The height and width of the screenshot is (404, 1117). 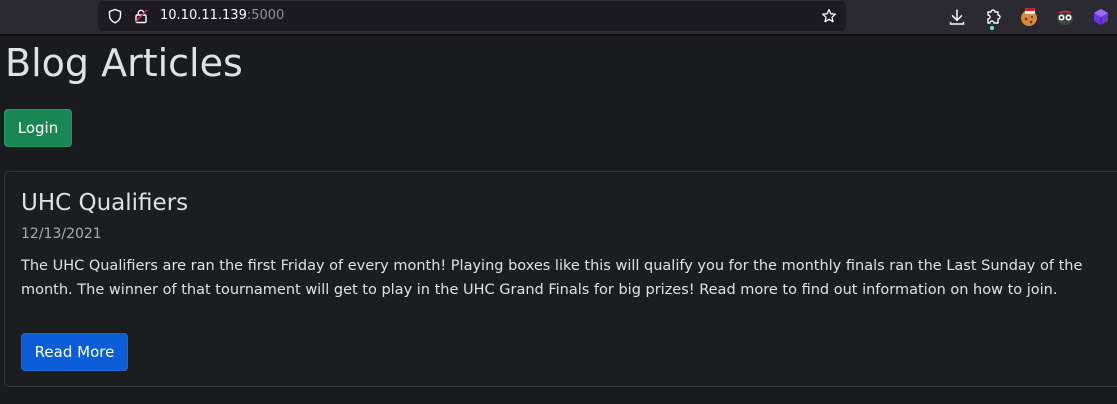 I want to click on toolbar-divider, so click(x=558, y=35).